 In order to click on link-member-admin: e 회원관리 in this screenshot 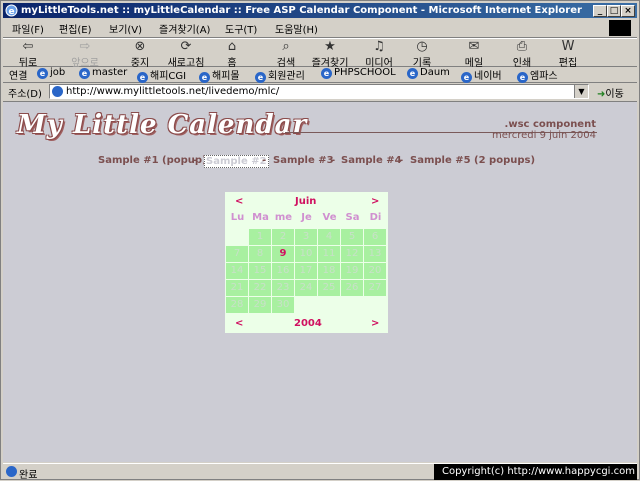, I will do `click(280, 75)`.